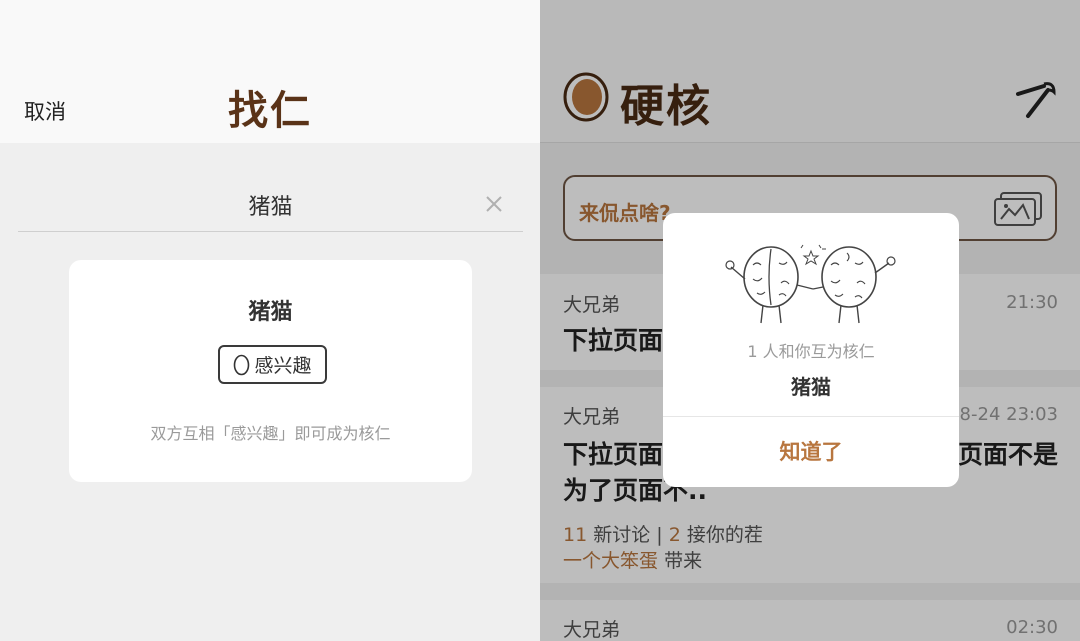 The width and height of the screenshot is (1080, 641). What do you see at coordinates (270, 312) in the screenshot?
I see `result-username: 猪猫` at bounding box center [270, 312].